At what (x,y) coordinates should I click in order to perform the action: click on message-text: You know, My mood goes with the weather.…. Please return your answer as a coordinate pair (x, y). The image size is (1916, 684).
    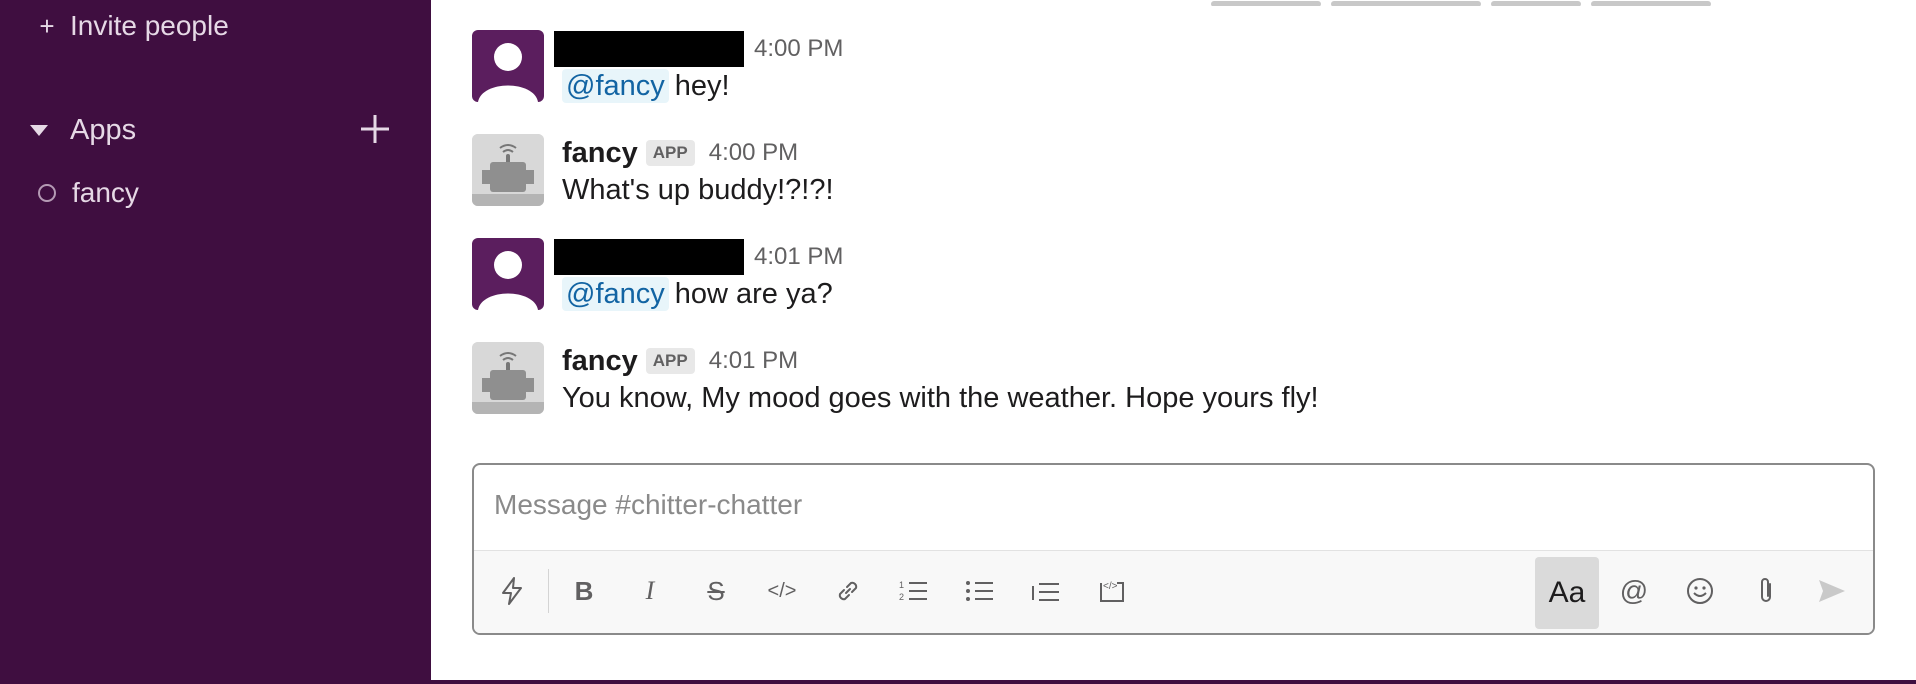
    Looking at the image, I should click on (940, 398).